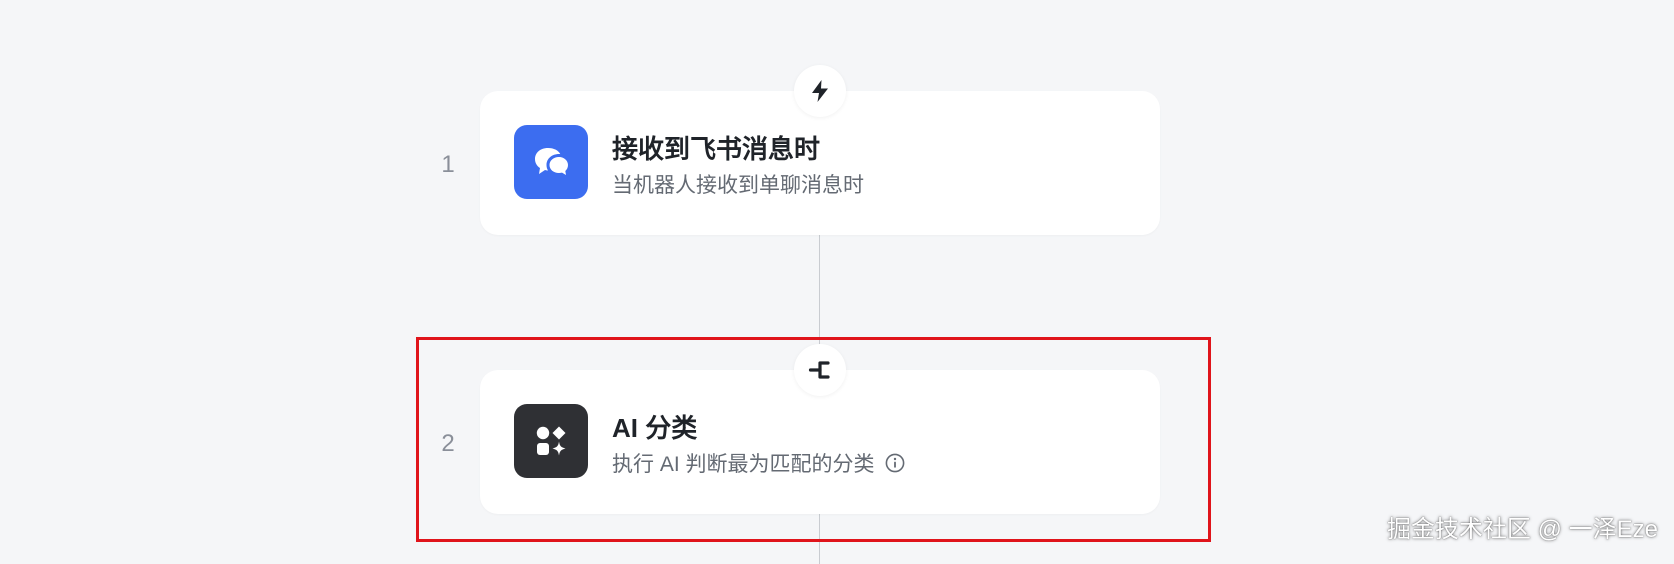 Image resolution: width=1674 pixels, height=564 pixels. I want to click on lightning-icon, so click(820, 91).